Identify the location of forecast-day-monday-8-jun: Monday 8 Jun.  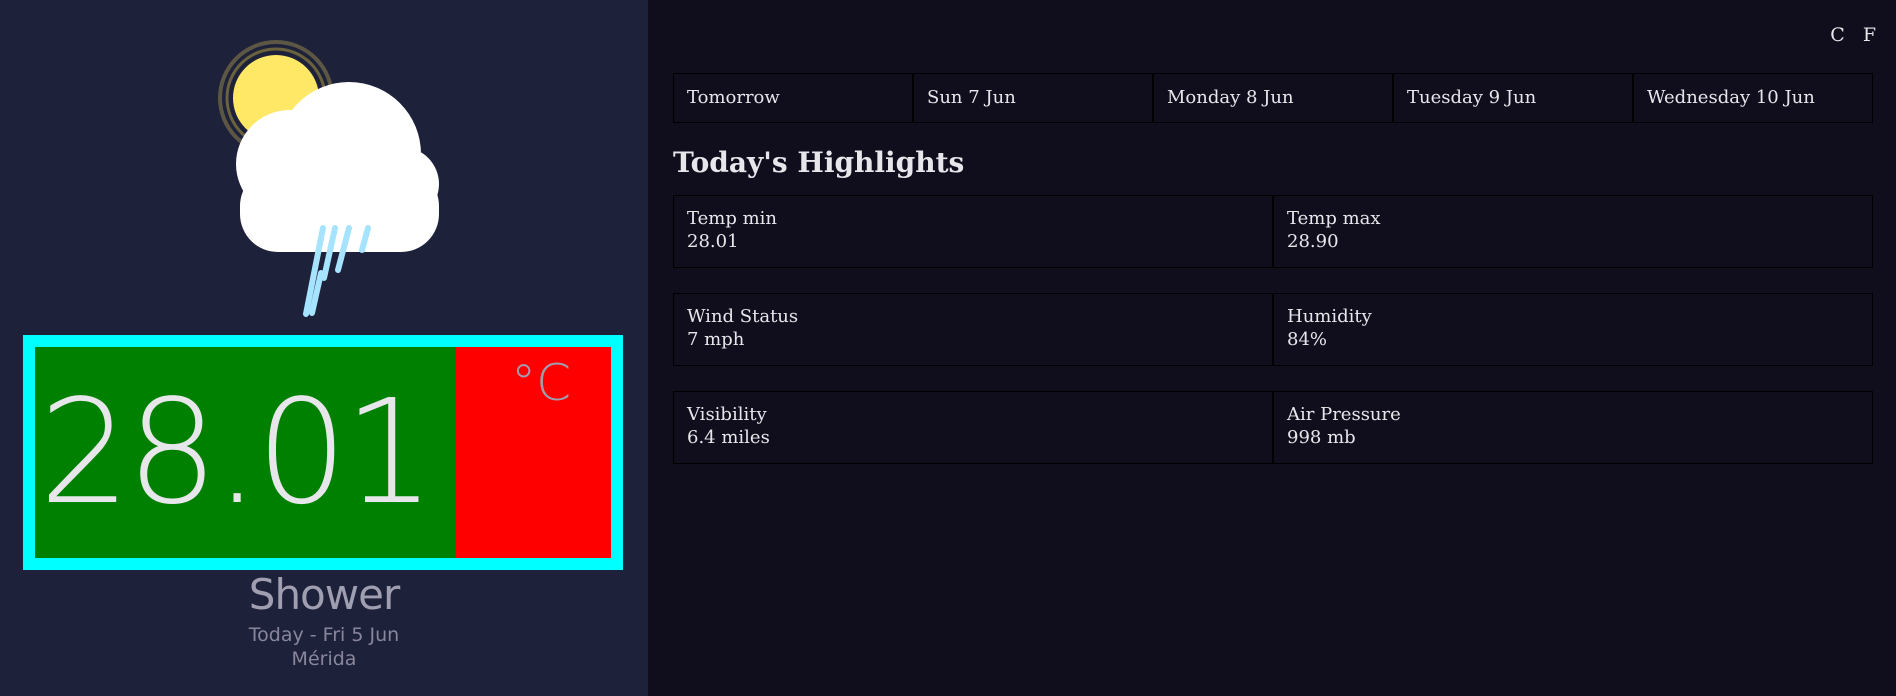
(1273, 98).